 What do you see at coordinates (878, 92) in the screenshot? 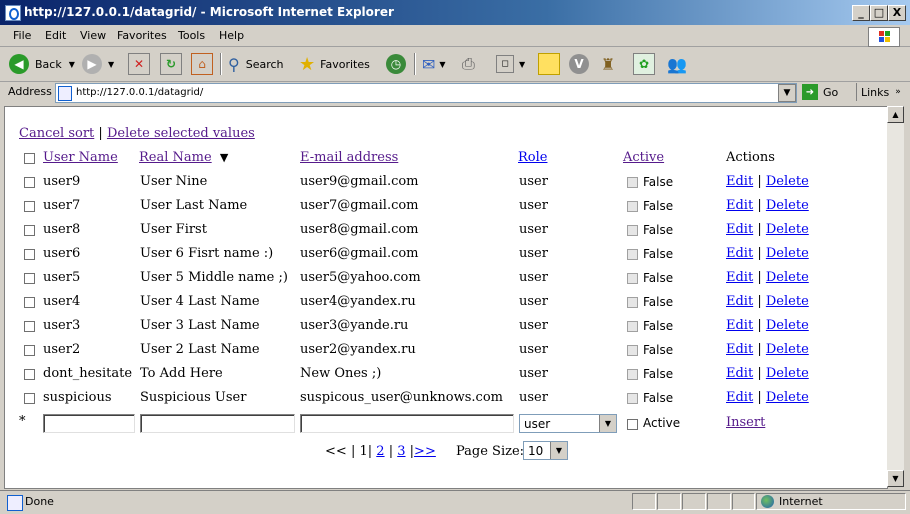
I see `links-button: Links »` at bounding box center [878, 92].